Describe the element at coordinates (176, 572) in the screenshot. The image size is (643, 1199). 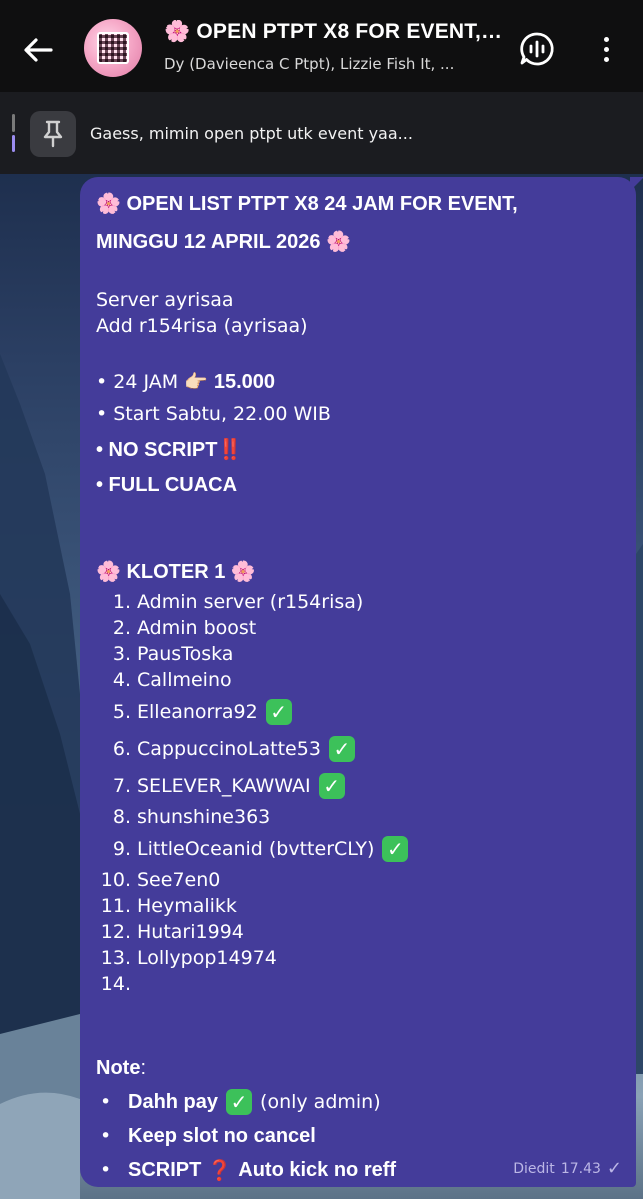
I see `kloter-title: 🌸 KLOTER 1 🌸` at that location.